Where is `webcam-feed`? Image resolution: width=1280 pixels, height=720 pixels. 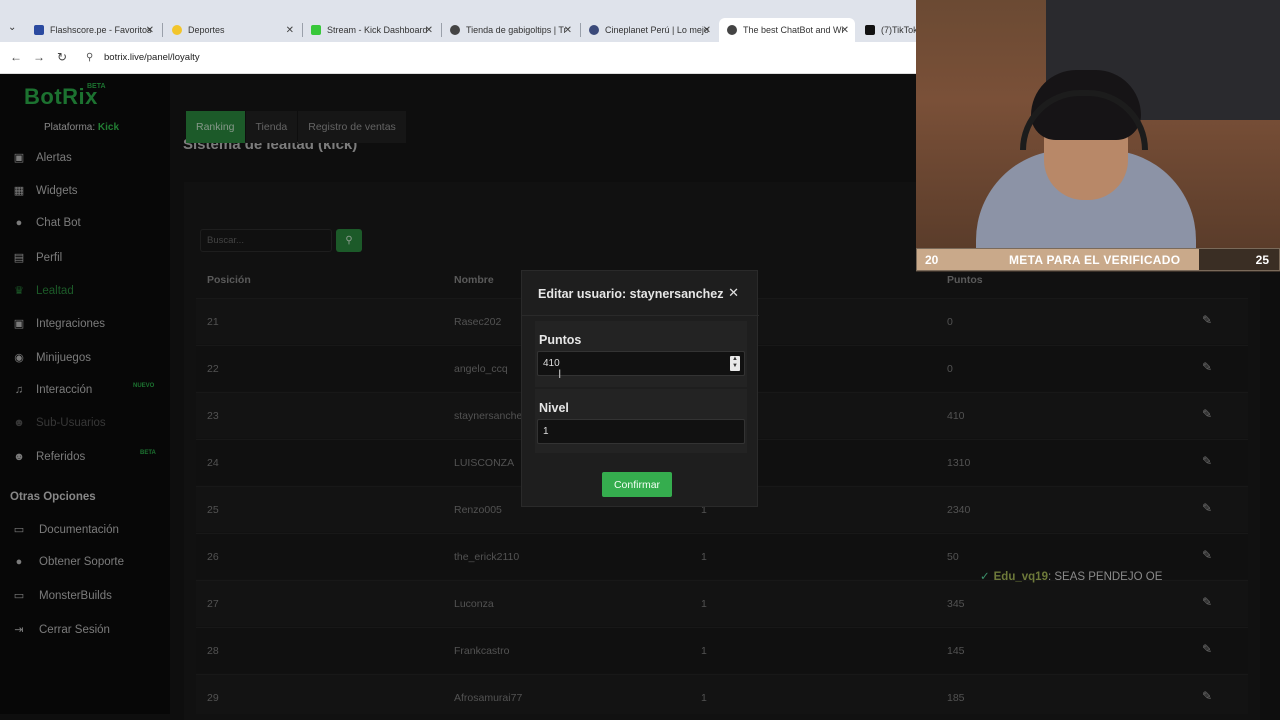
webcam-feed is located at coordinates (1098, 136).